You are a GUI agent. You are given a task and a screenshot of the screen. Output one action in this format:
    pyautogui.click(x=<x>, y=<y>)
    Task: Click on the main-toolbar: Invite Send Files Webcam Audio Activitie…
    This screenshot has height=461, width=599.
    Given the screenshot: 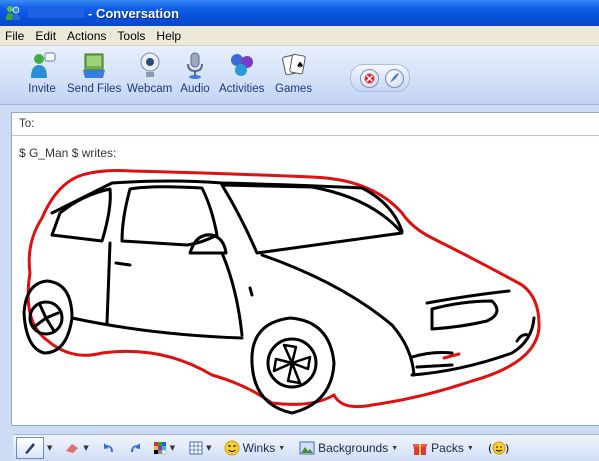 What is the action you would take?
    pyautogui.click(x=299, y=75)
    